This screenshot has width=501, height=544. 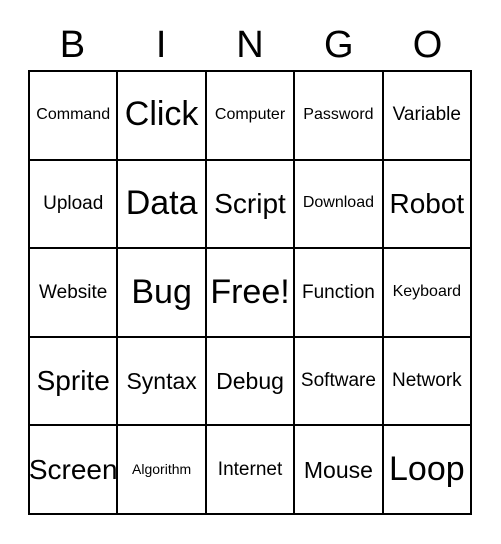 I want to click on bingo-cell-label: Download, so click(x=338, y=203).